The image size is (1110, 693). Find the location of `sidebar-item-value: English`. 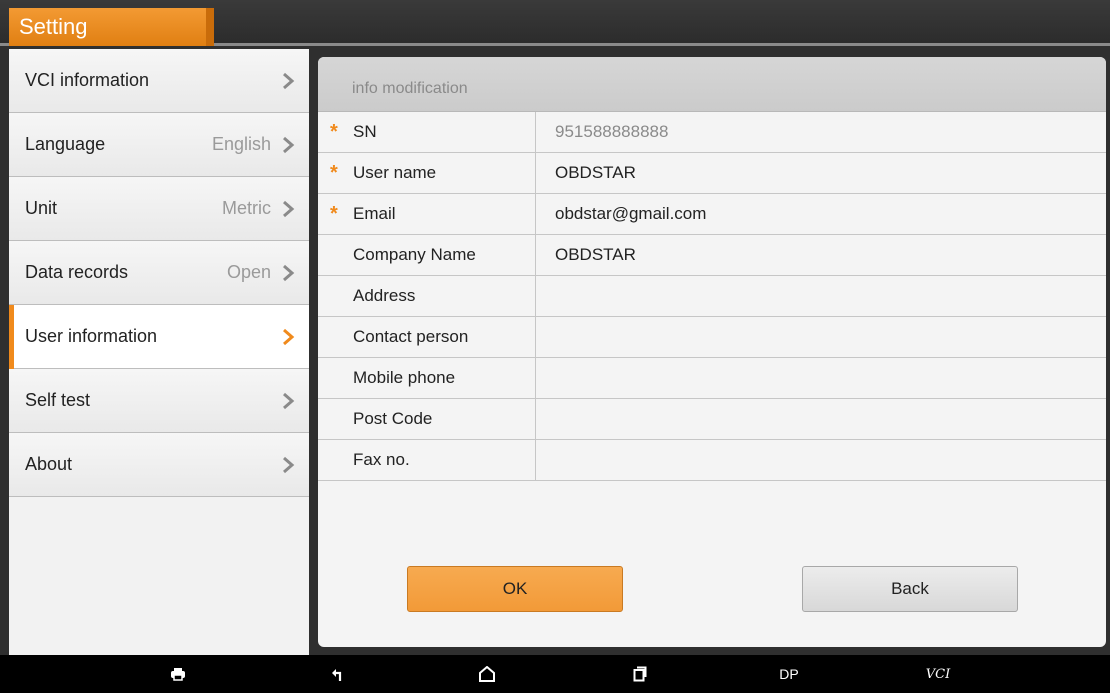

sidebar-item-value: English is located at coordinates (241, 144).